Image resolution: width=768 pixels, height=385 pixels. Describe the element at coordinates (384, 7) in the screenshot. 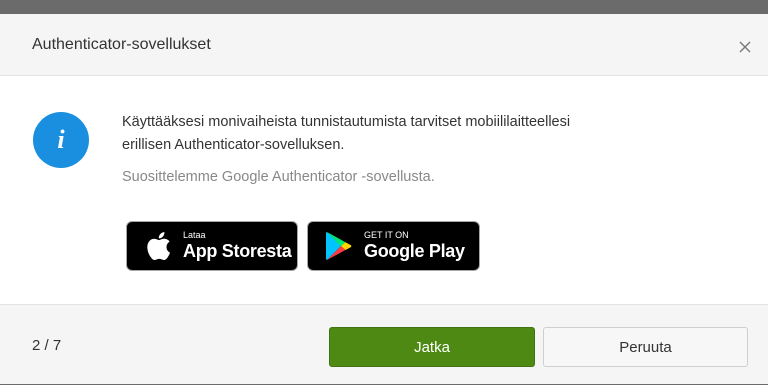

I see `top-border` at that location.